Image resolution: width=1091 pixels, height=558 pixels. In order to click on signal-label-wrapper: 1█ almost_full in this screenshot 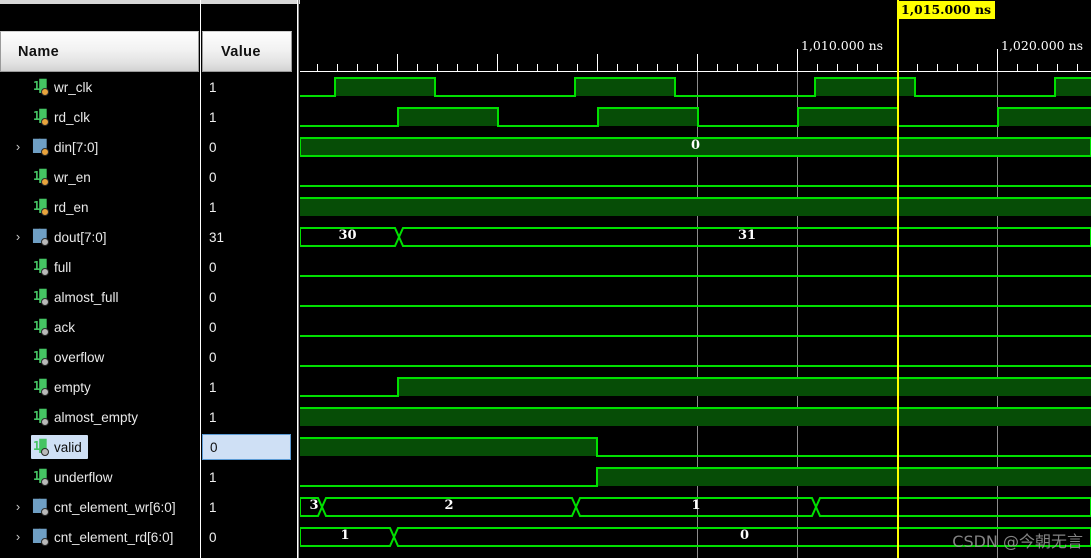, I will do `click(78, 297)`.